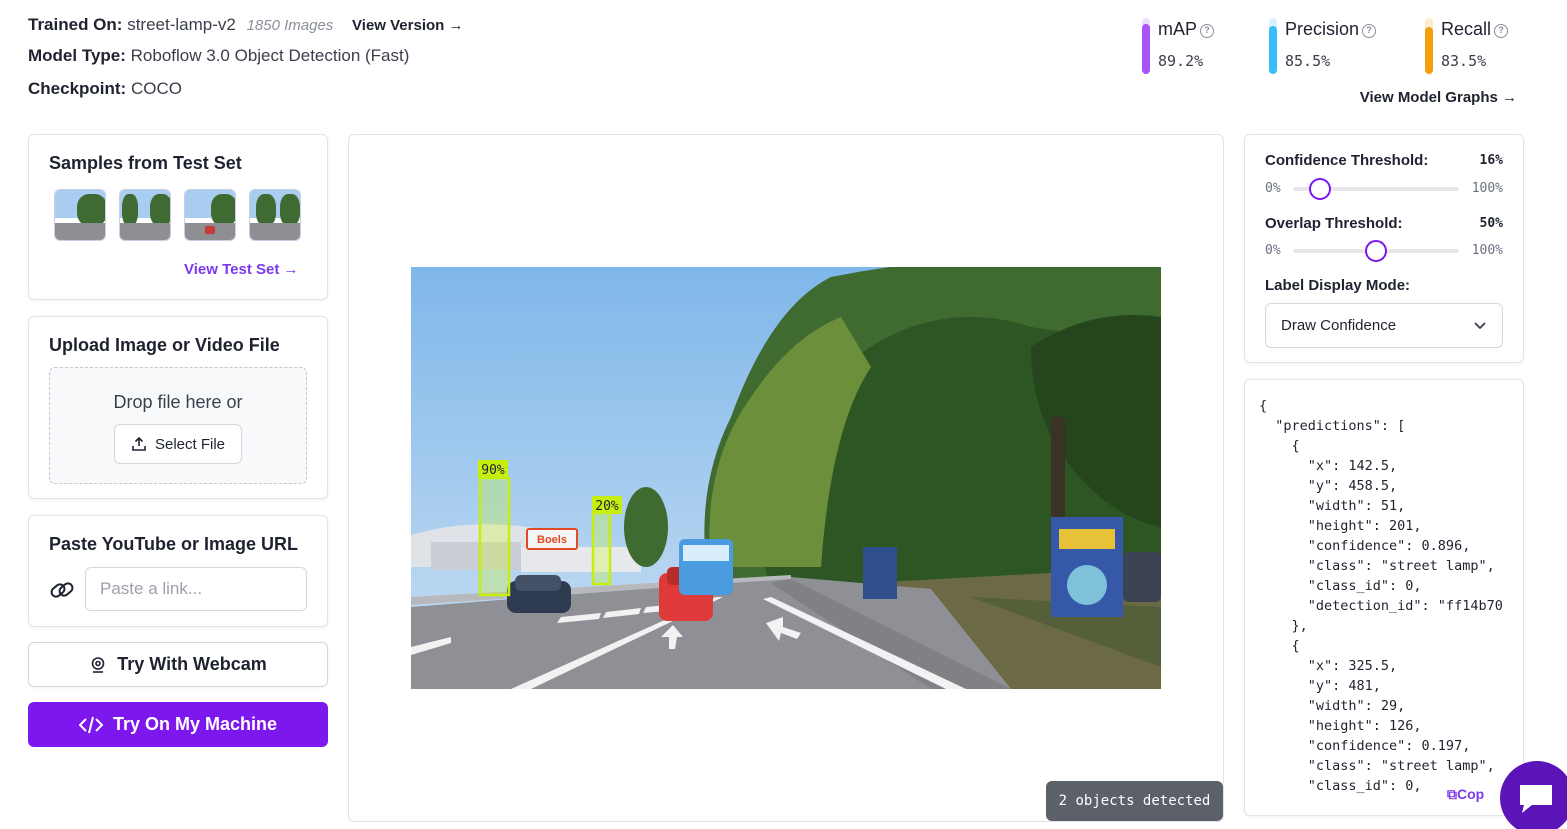 Image resolution: width=1567 pixels, height=829 pixels. What do you see at coordinates (1480, 326) in the screenshot?
I see `chevron-down-icon` at bounding box center [1480, 326].